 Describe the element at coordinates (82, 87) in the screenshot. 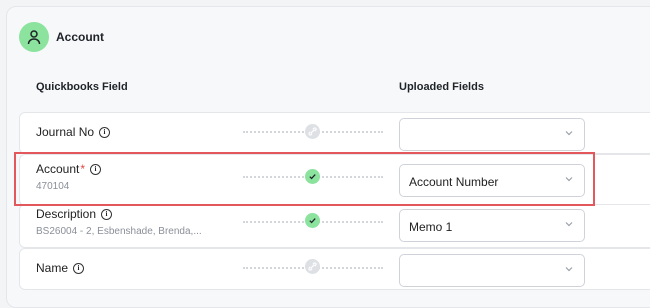

I see `quickbooks-field-header: Quickbooks Field` at that location.